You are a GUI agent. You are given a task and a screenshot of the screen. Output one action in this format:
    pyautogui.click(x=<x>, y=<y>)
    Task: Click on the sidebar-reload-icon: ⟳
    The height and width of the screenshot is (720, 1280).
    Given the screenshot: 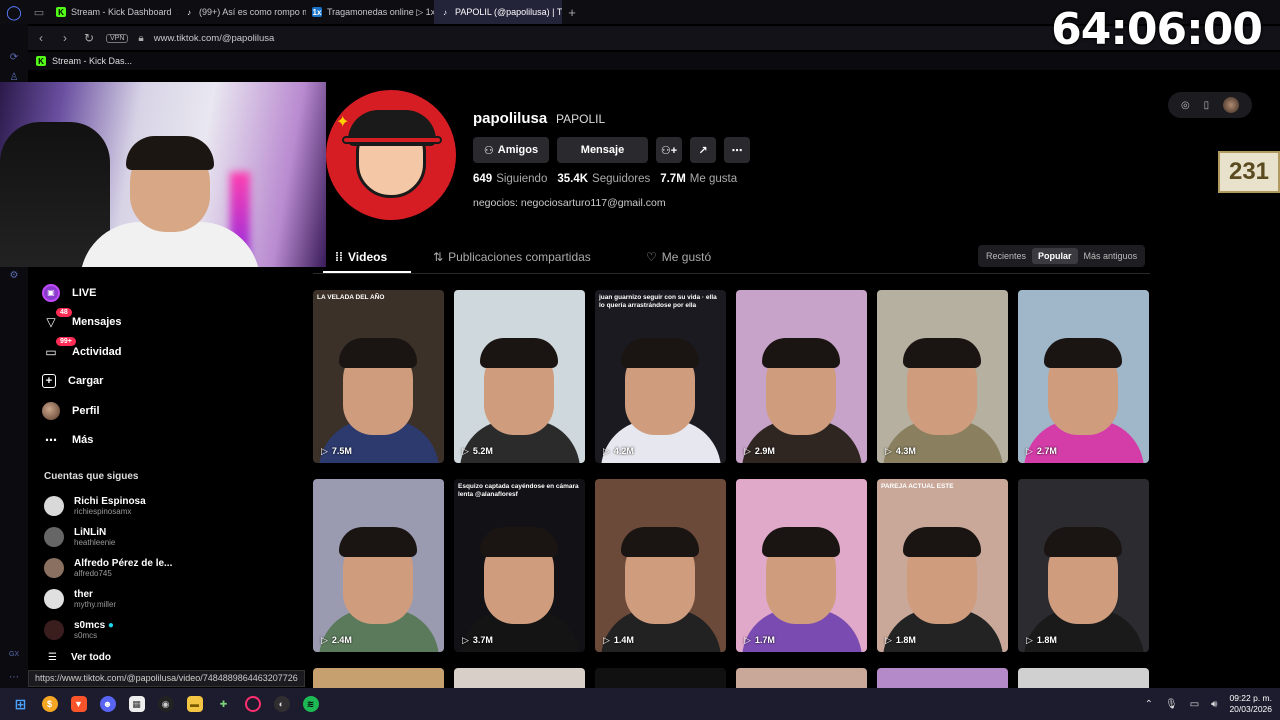 What is the action you would take?
    pyautogui.click(x=14, y=59)
    